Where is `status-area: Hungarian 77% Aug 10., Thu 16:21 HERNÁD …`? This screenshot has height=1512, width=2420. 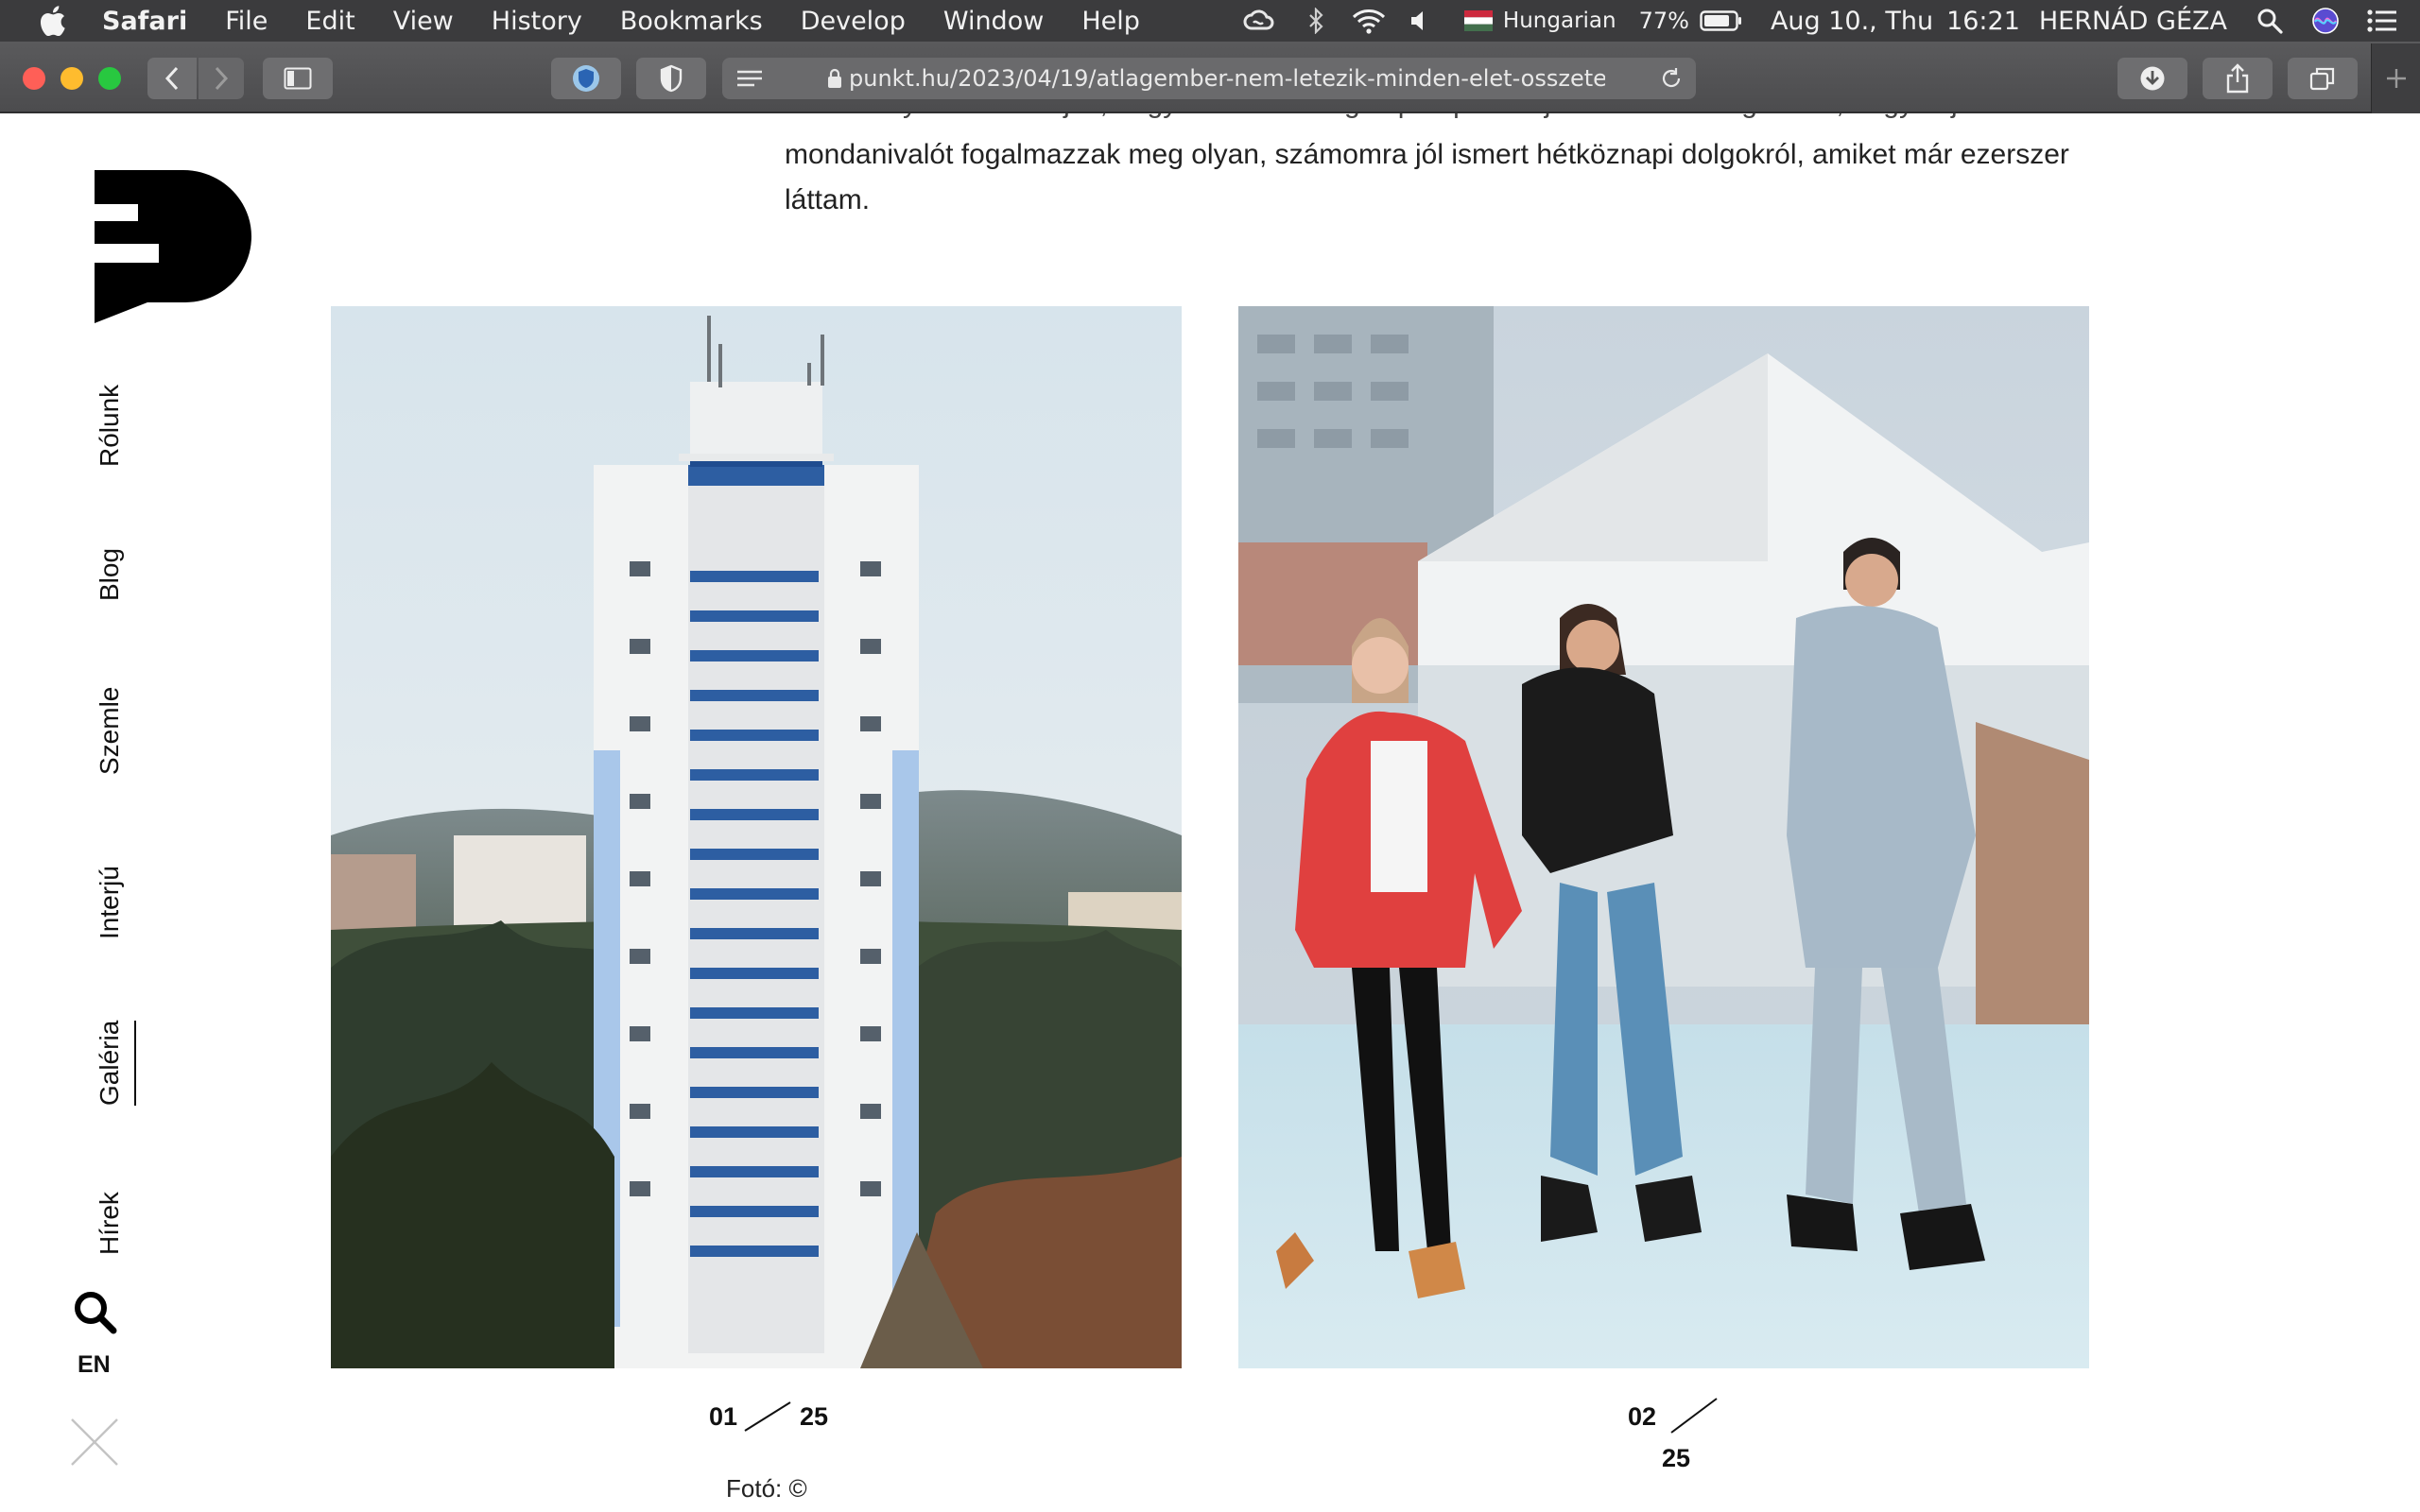
status-area: Hungarian 77% Aug 10., Thu 16:21 HERNÁD … is located at coordinates (1829, 21).